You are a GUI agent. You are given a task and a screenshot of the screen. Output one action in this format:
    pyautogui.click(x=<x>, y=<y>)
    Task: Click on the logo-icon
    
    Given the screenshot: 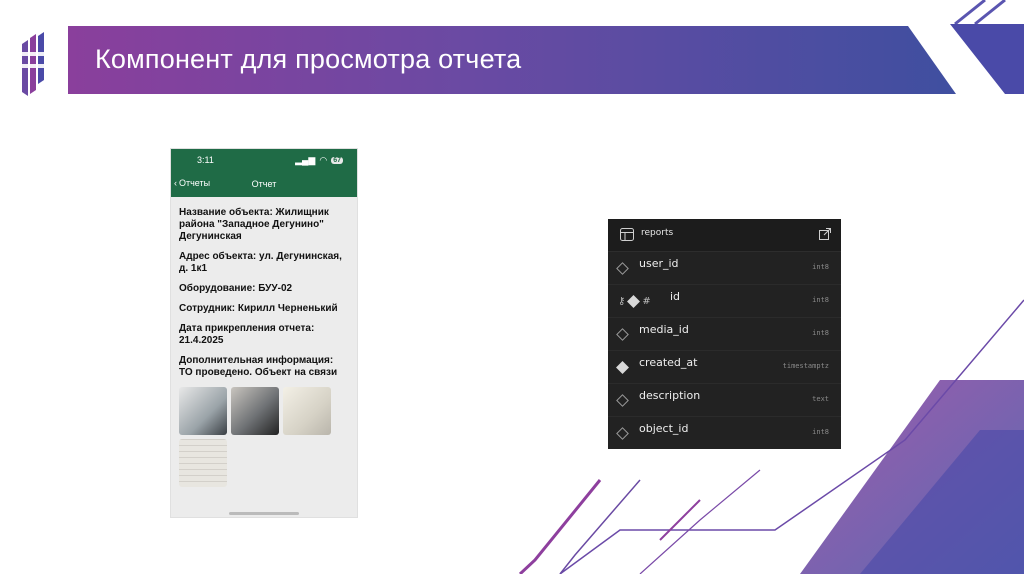 What is the action you would take?
    pyautogui.click(x=34, y=64)
    